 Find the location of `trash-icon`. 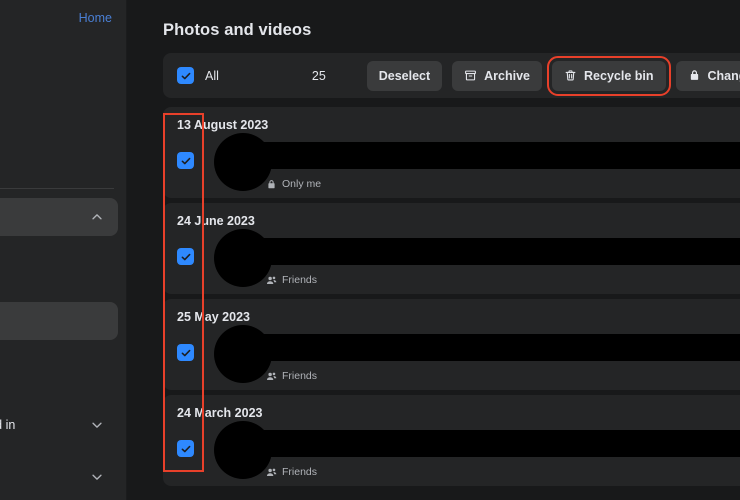

trash-icon is located at coordinates (570, 75).